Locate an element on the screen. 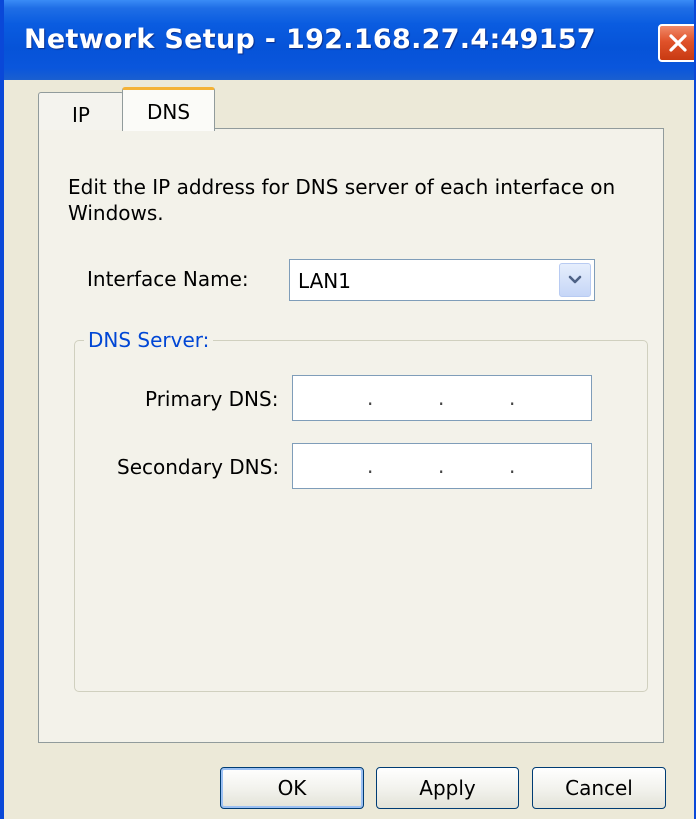 The width and height of the screenshot is (696, 819). apply-button: Apply is located at coordinates (447, 788).